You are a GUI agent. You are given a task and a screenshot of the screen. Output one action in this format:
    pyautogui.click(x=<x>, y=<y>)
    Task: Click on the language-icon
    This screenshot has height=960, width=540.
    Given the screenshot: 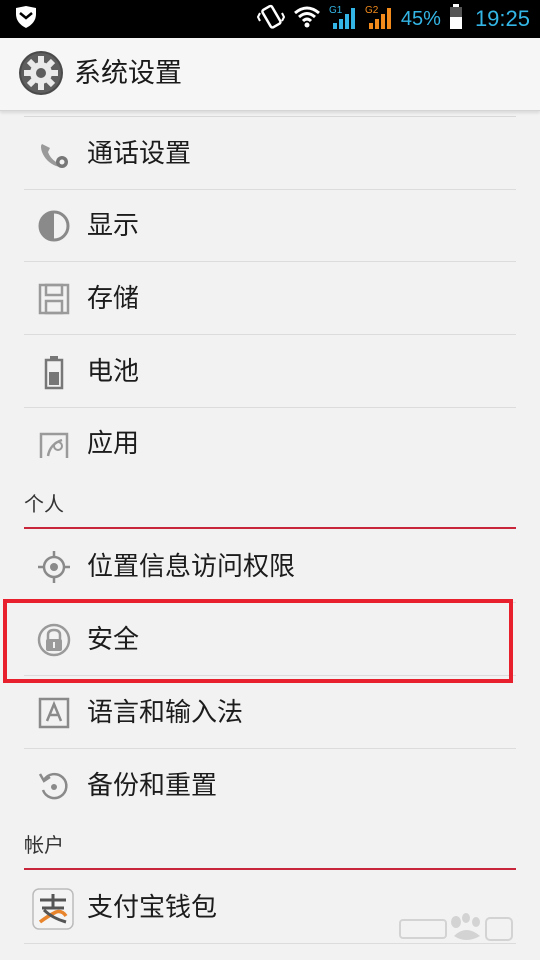 What is the action you would take?
    pyautogui.click(x=54, y=713)
    